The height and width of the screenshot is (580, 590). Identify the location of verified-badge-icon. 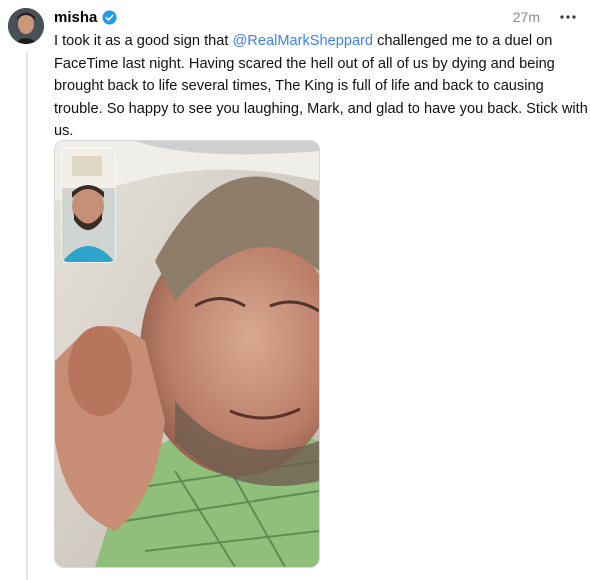
(109, 17).